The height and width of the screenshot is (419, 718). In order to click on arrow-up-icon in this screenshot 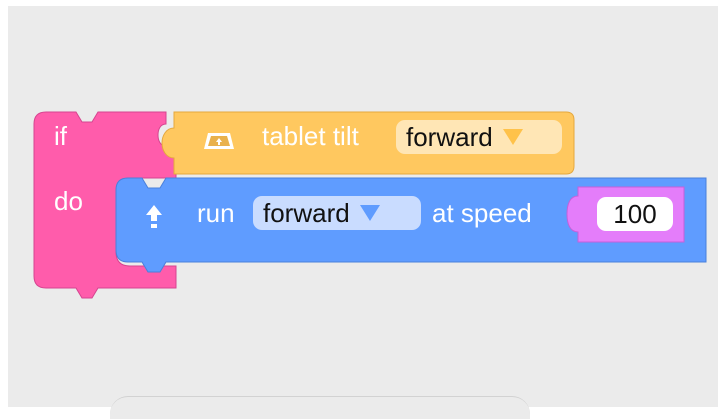, I will do `click(154, 216)`.